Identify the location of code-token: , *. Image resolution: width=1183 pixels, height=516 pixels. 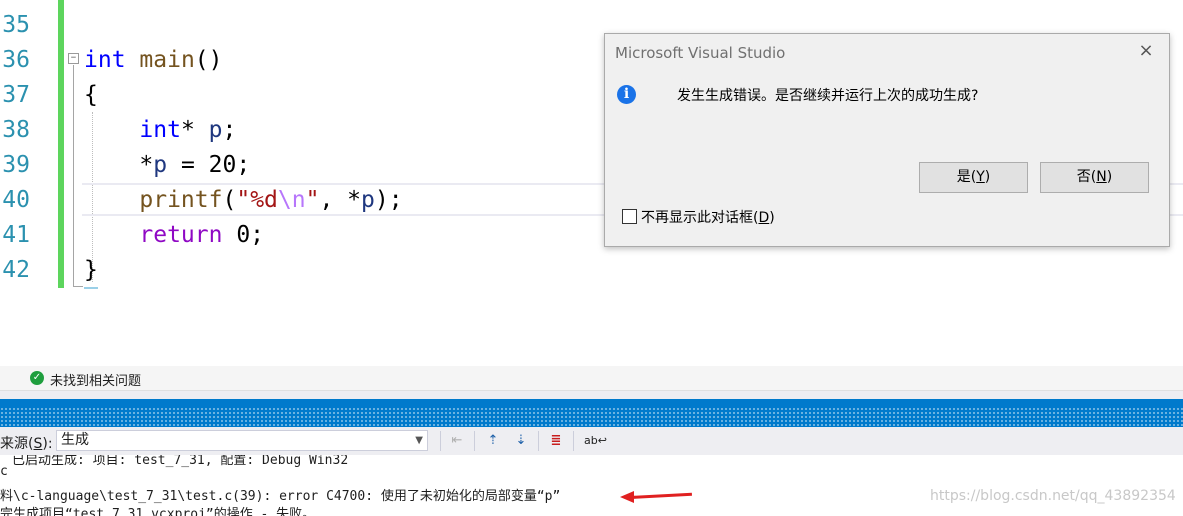
(340, 200).